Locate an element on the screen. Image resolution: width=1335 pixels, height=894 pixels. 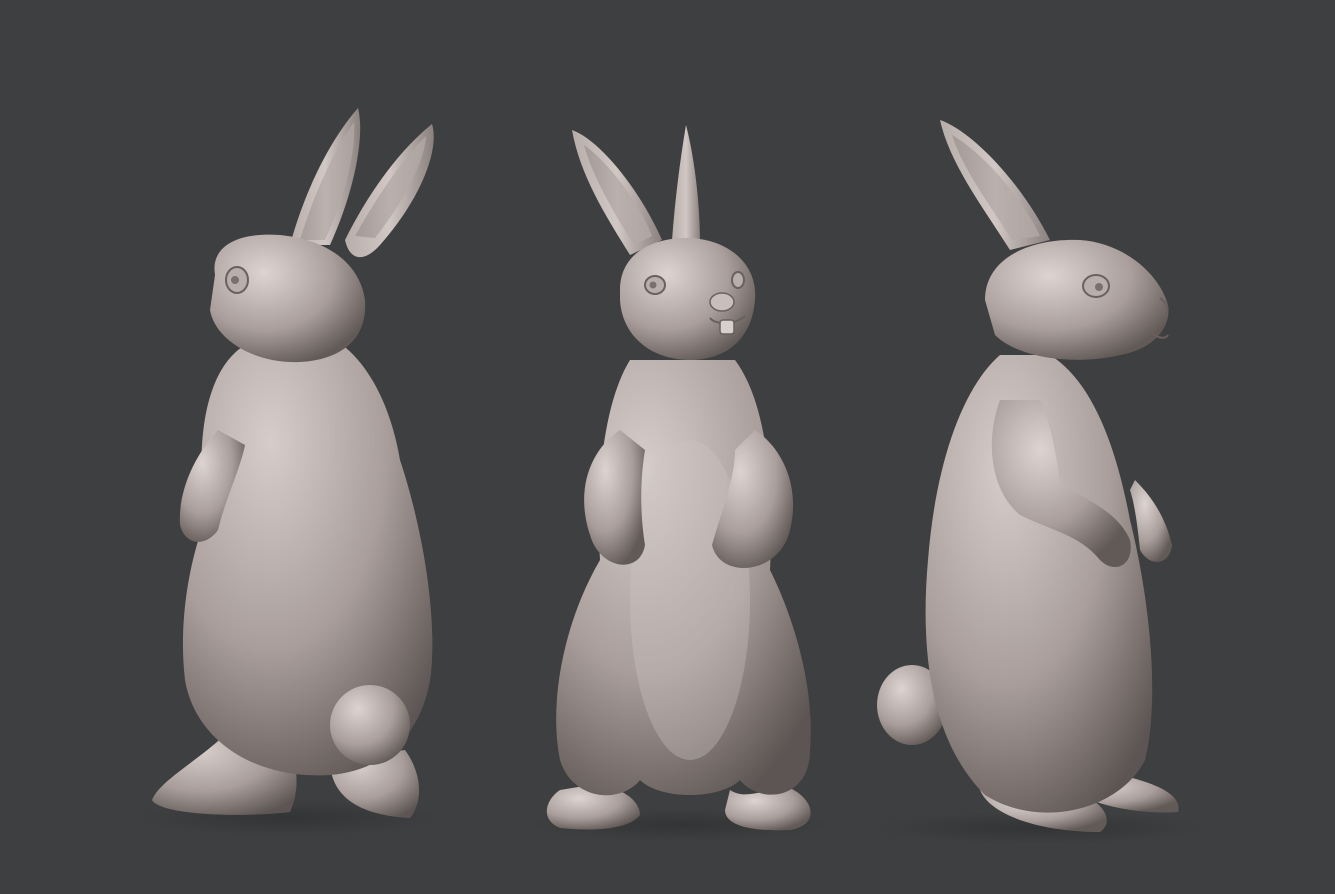
tail is located at coordinates (370, 725).